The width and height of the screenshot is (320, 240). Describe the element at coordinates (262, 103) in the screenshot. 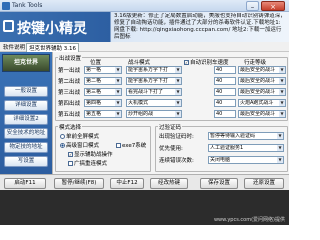

I see `level-select-4: 火炮A跑式战斗 ▼` at that location.